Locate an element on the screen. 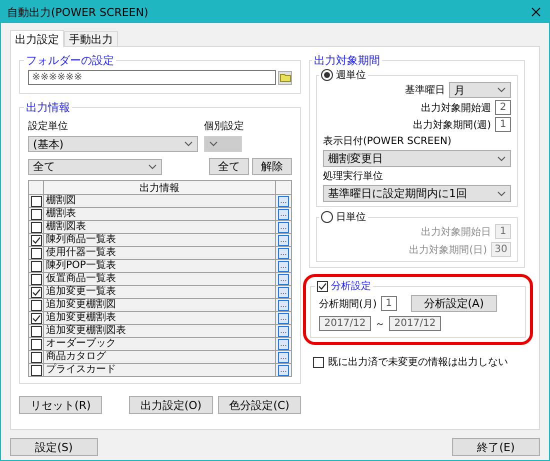 Image resolution: width=550 pixels, height=461 pixels. select-all-button: 全て is located at coordinates (229, 166).